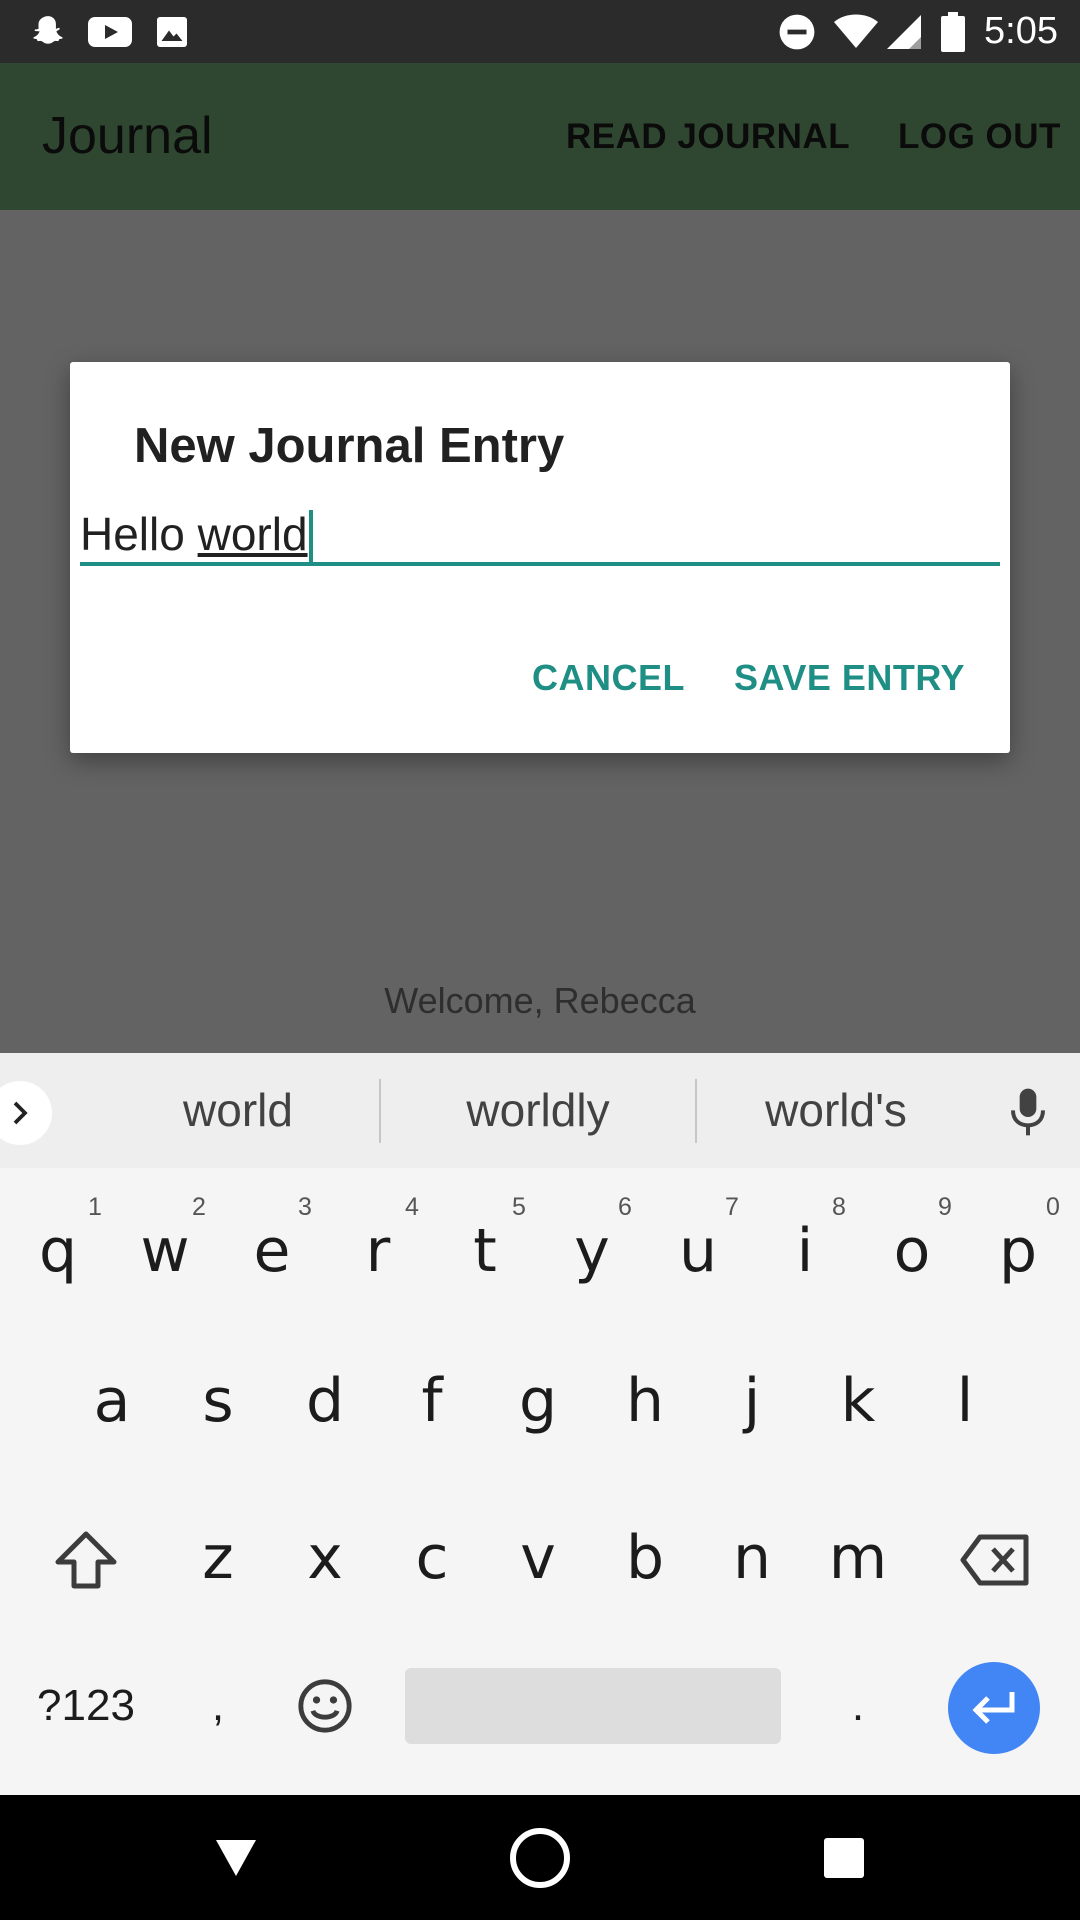 The image size is (1080, 1920). Describe the element at coordinates (110, 32) in the screenshot. I see `youtube-icon` at that location.